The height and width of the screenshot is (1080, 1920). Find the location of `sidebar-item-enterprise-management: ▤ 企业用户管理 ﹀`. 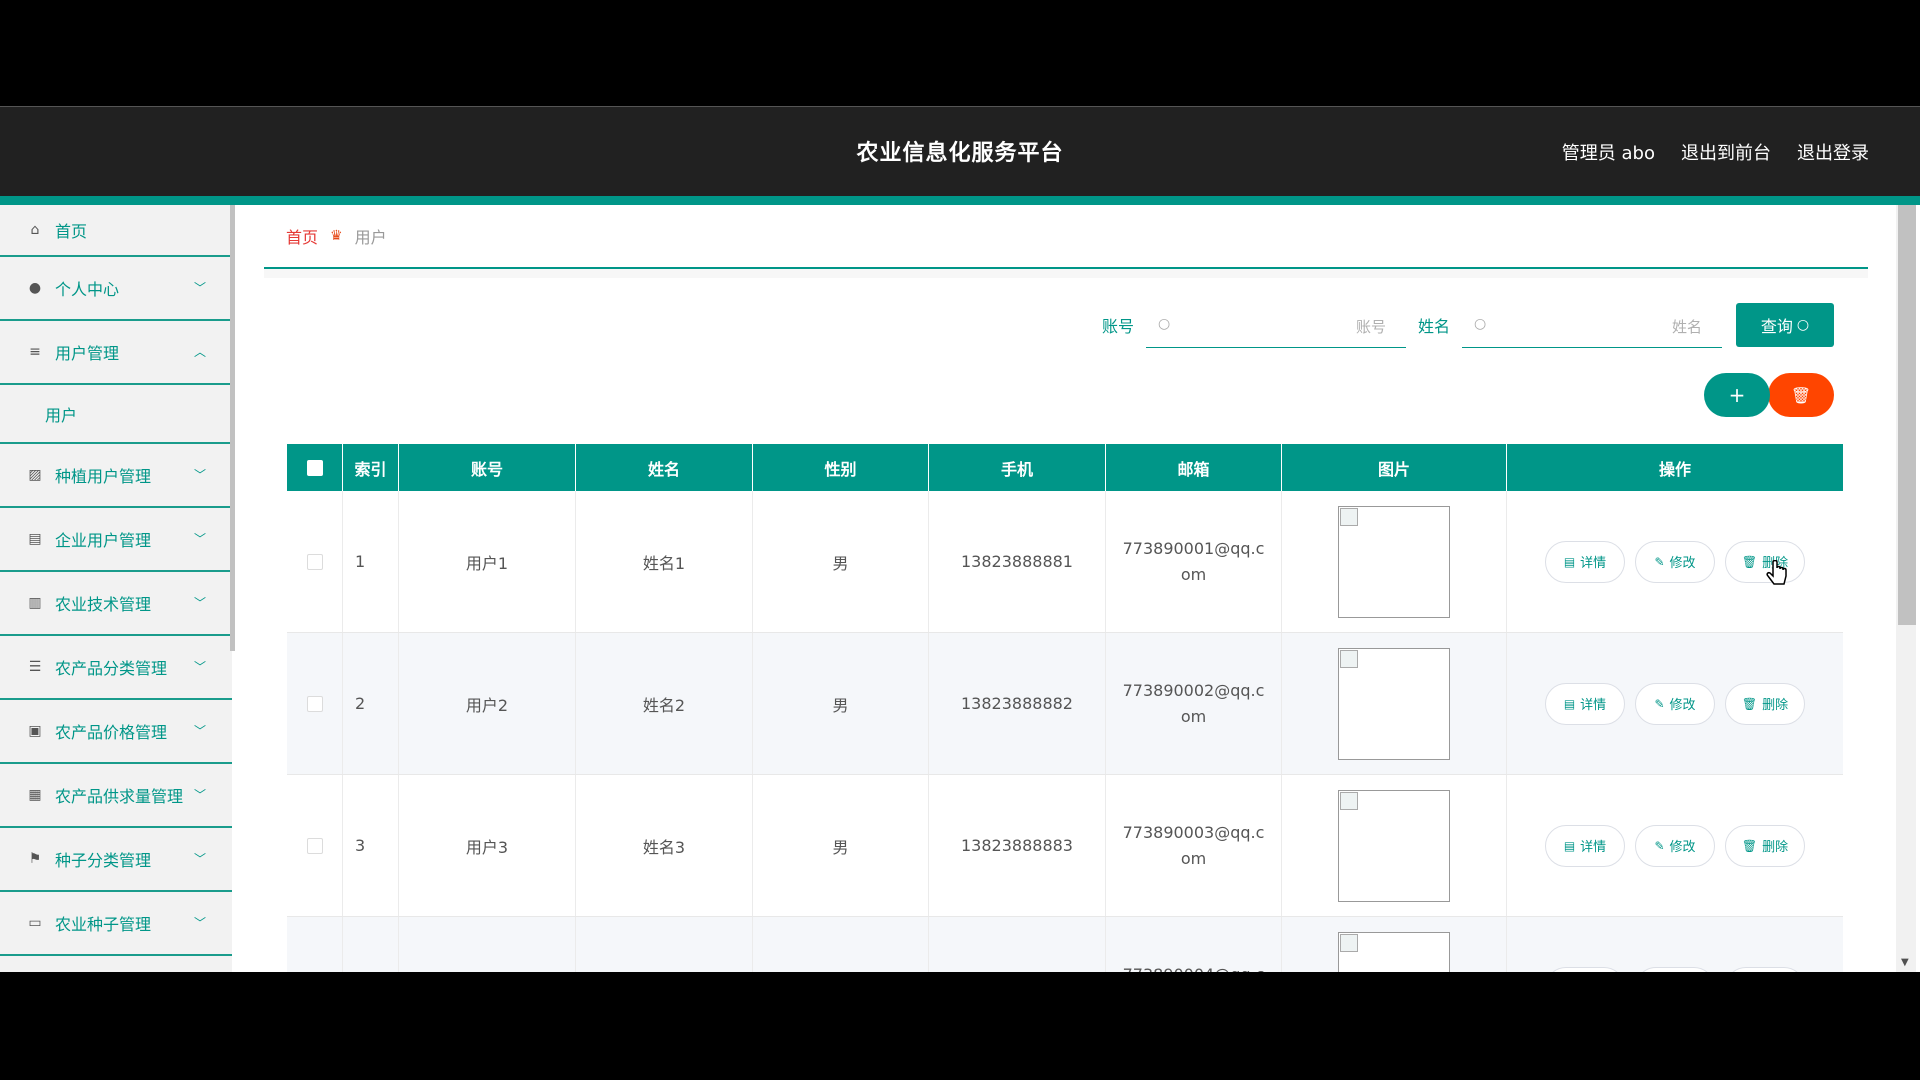

sidebar-item-enterprise-management: ▤ 企业用户管理 ﹀ is located at coordinates (116, 540).